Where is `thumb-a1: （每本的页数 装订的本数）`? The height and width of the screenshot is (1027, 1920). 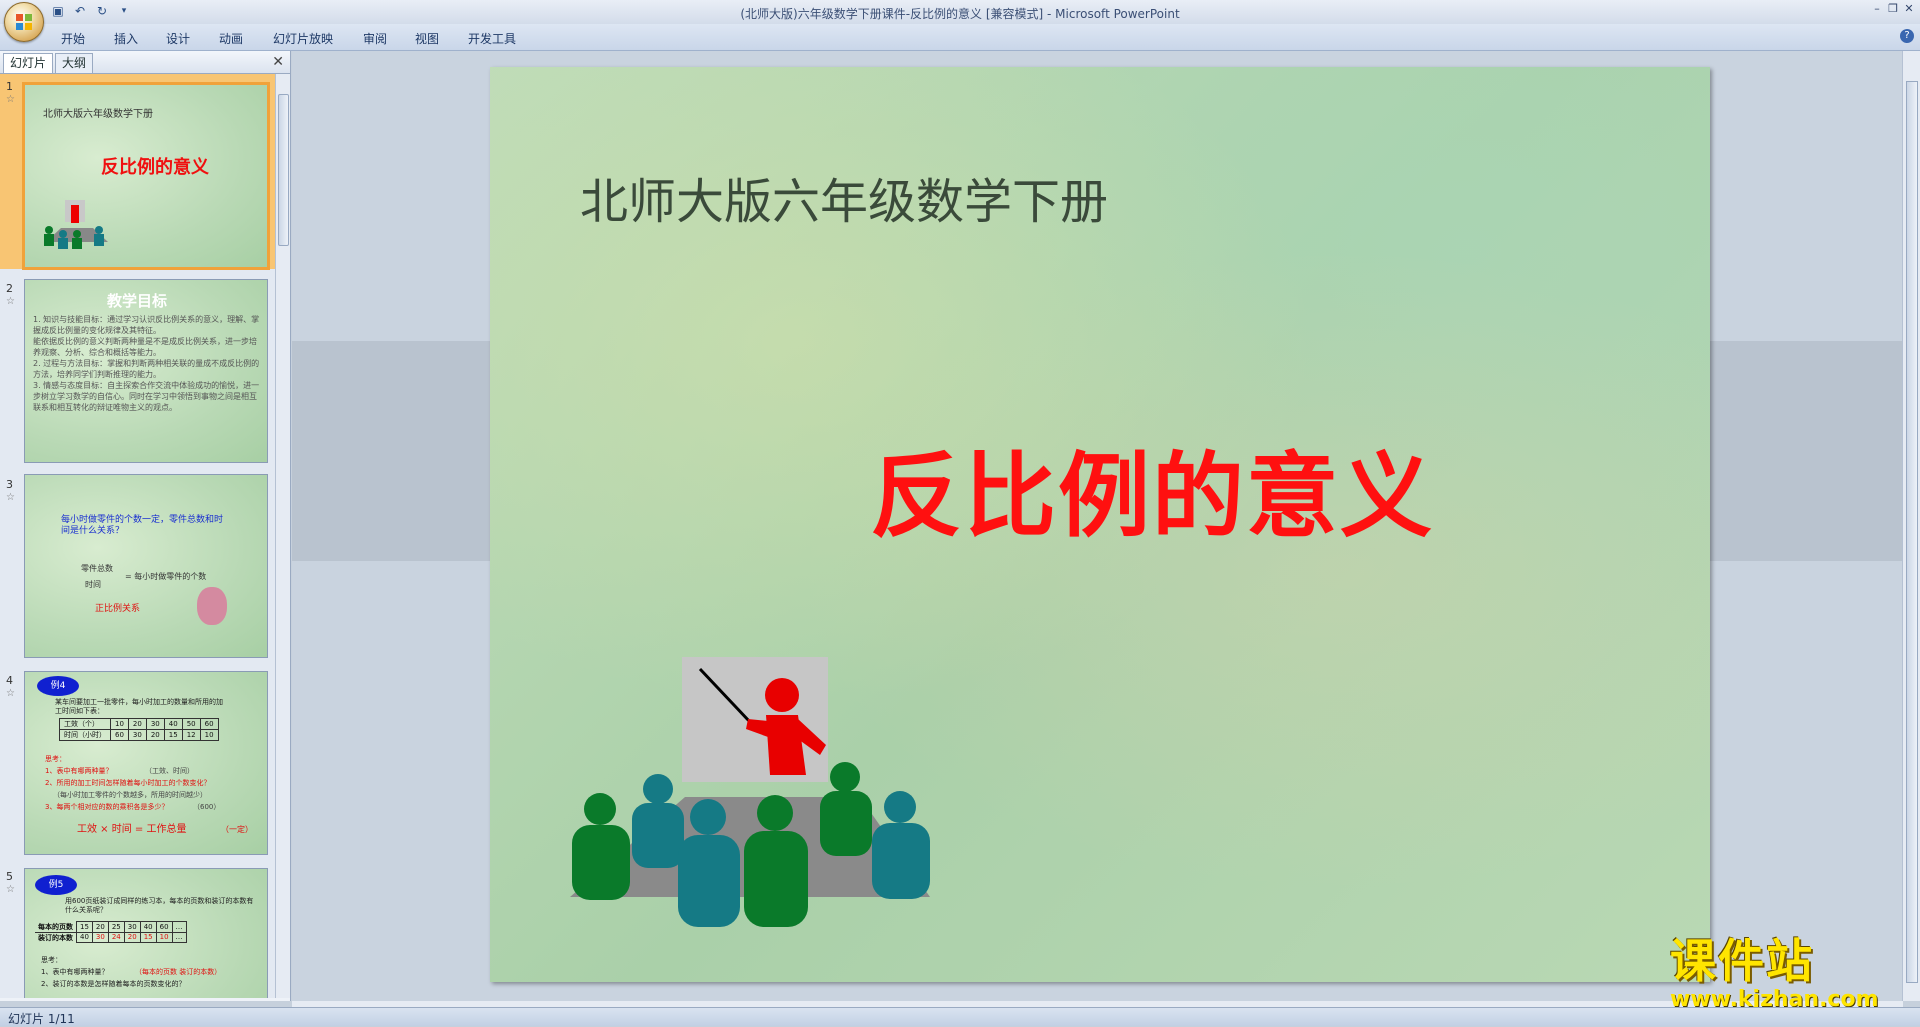 thumb-a1: （每本的页数 装订的本数） is located at coordinates (178, 972).